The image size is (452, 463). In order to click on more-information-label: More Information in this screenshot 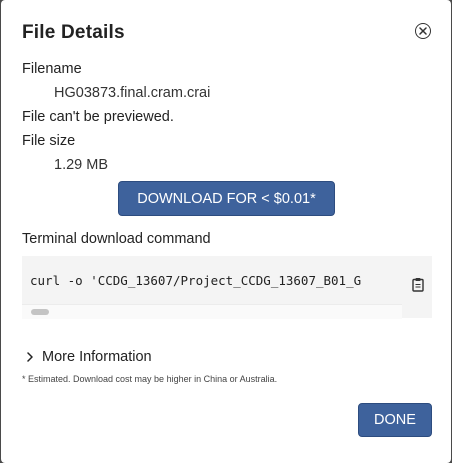, I will do `click(97, 357)`.